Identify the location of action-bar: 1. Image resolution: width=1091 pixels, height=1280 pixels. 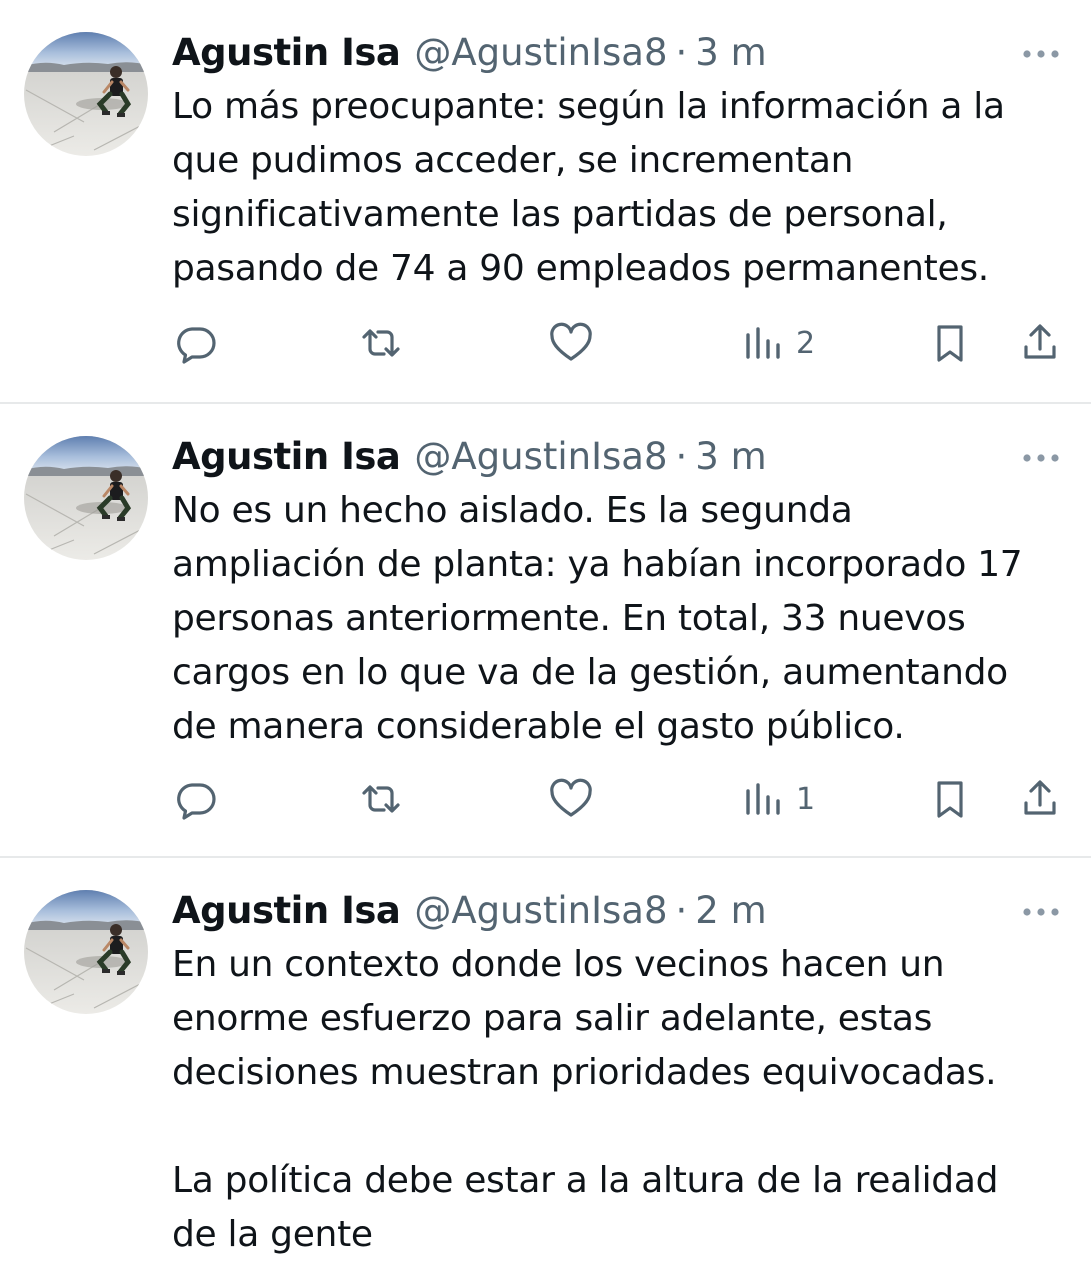
(622, 799).